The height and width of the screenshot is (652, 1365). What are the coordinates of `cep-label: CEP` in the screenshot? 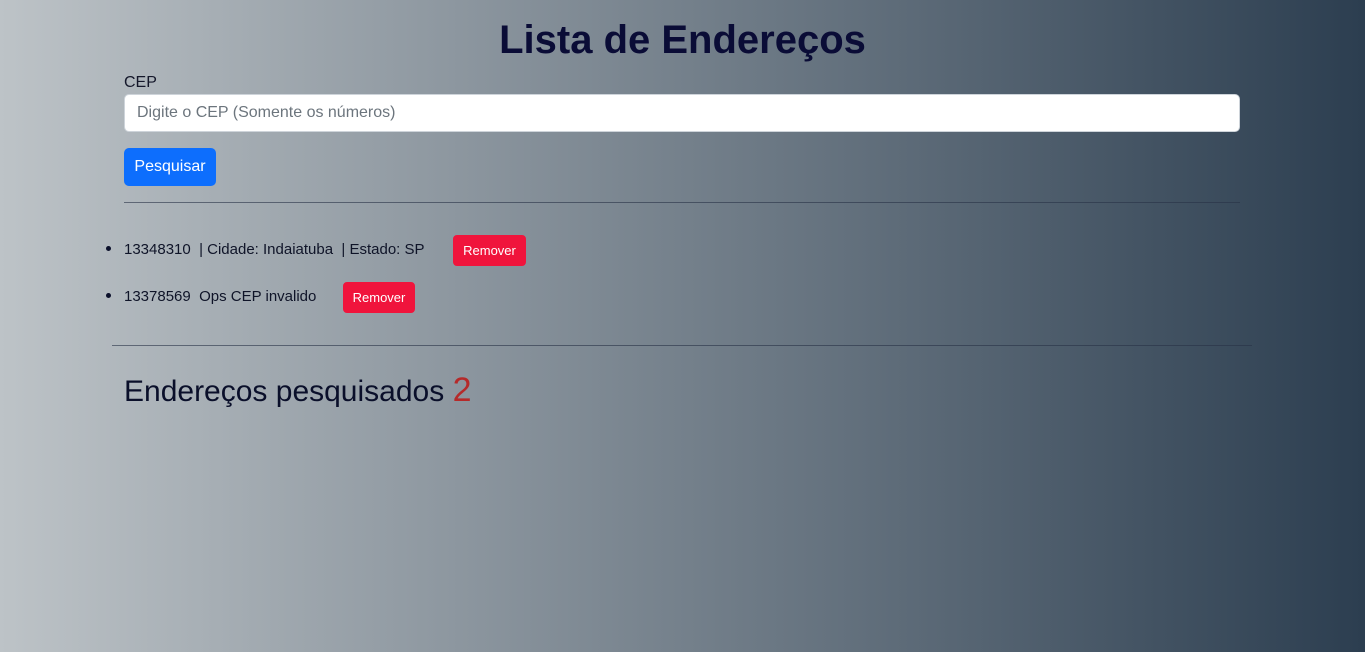 It's located at (140, 82).